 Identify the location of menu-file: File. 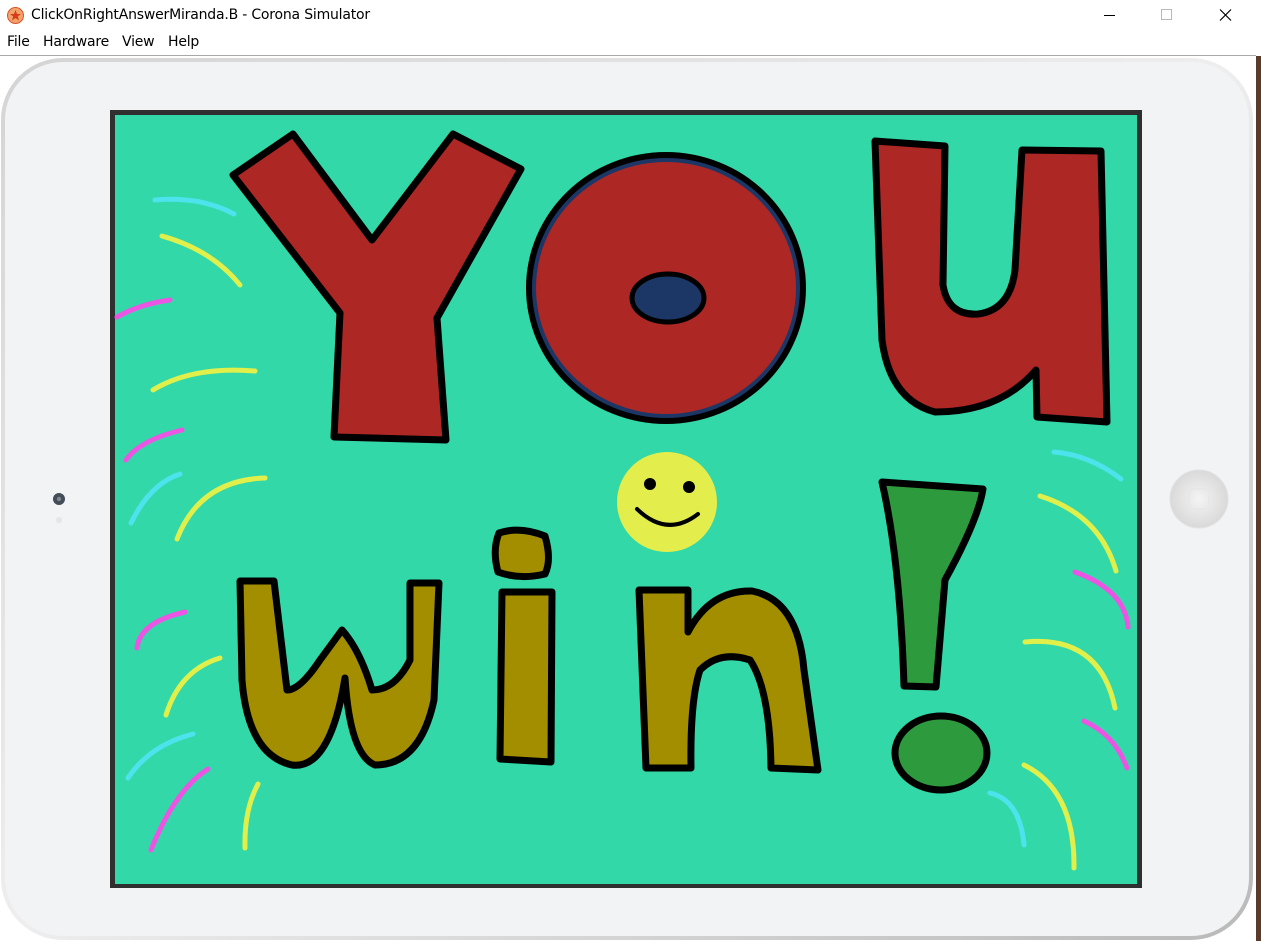
(18, 42).